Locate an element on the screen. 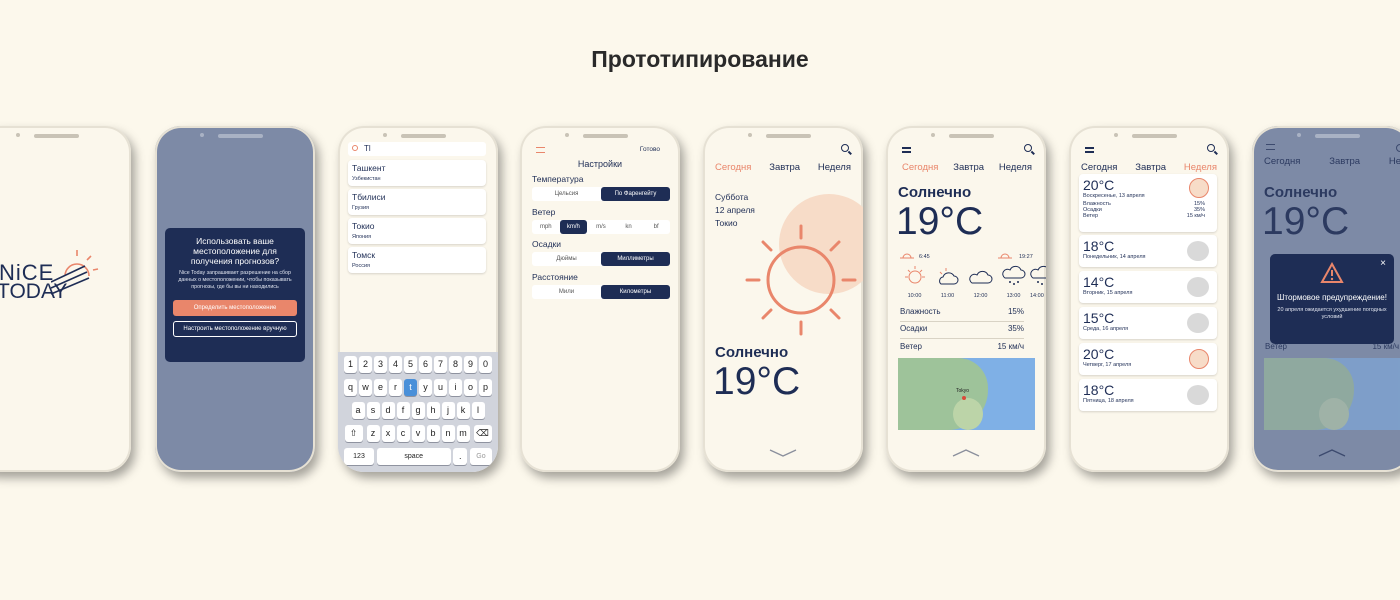 The width and height of the screenshot is (1400, 600). wind-option-mph: mph is located at coordinates (546, 227).